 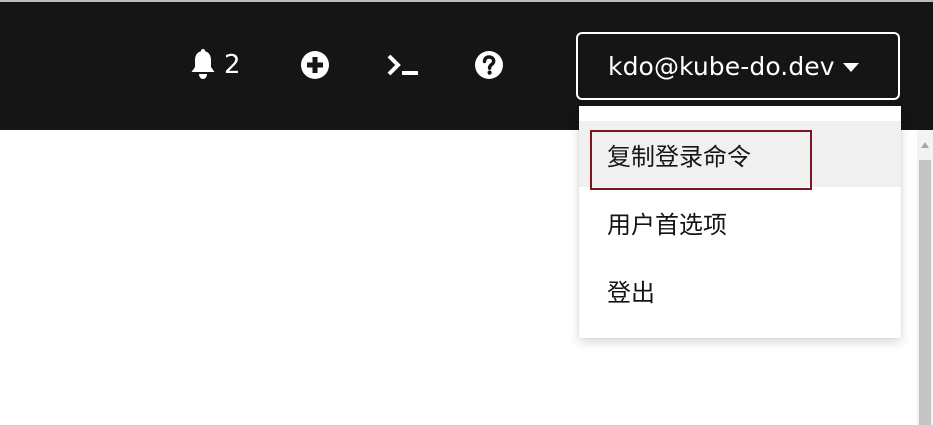 What do you see at coordinates (925, 145) in the screenshot?
I see `scroll-up-arrow-icon` at bounding box center [925, 145].